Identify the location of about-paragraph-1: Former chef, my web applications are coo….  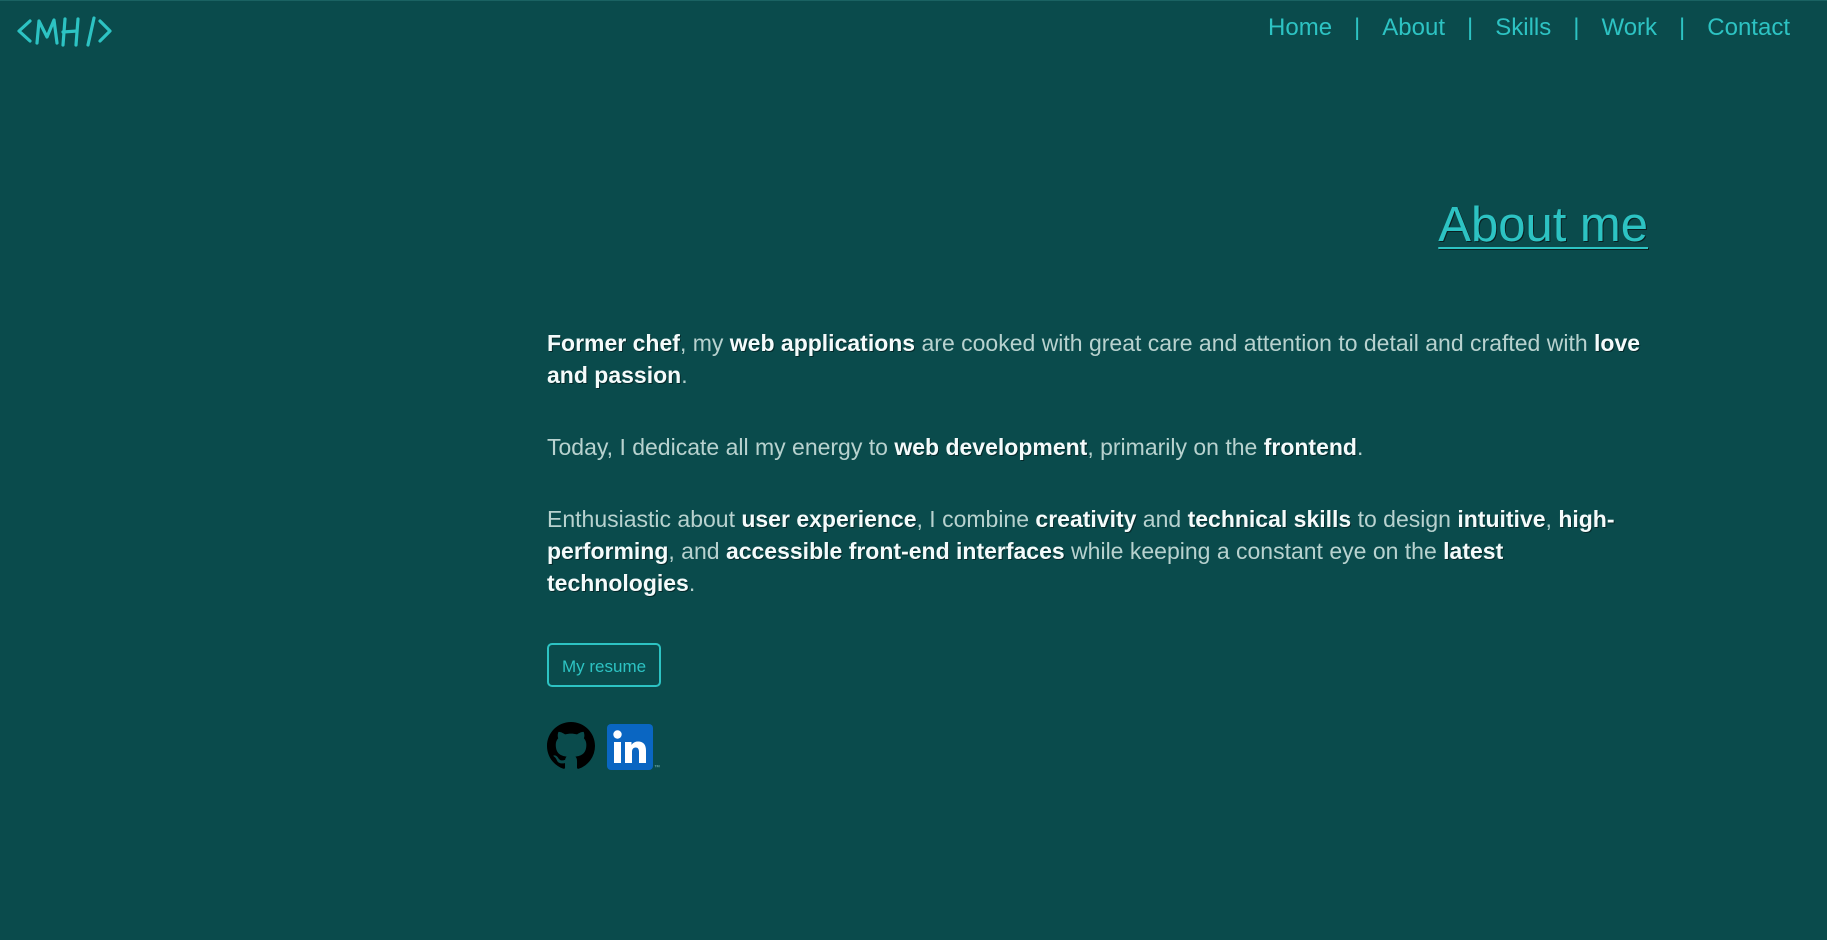
(1094, 359).